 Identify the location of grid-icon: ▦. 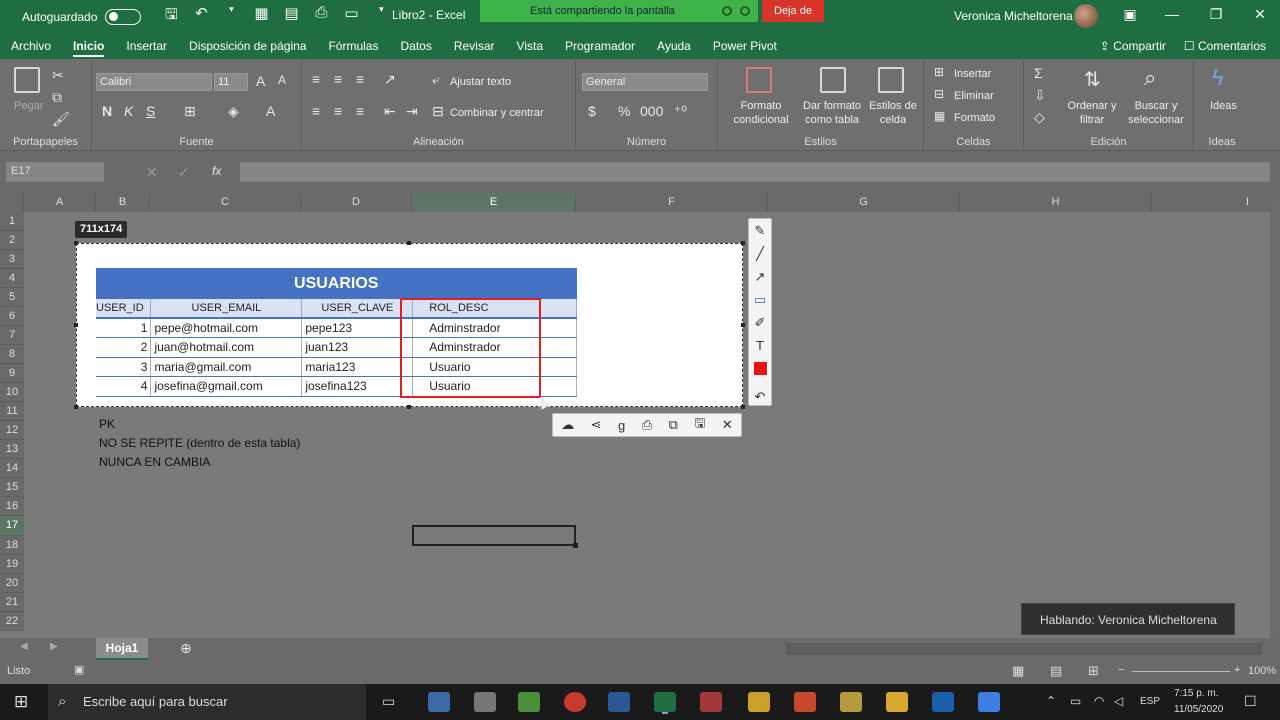
(261, 16).